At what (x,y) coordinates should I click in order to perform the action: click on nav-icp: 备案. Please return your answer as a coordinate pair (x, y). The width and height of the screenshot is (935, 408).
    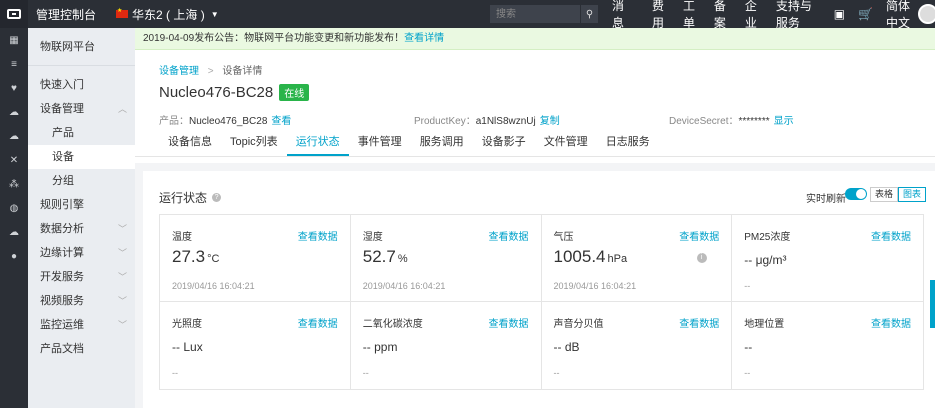
    Looking at the image, I should click on (723, 15).